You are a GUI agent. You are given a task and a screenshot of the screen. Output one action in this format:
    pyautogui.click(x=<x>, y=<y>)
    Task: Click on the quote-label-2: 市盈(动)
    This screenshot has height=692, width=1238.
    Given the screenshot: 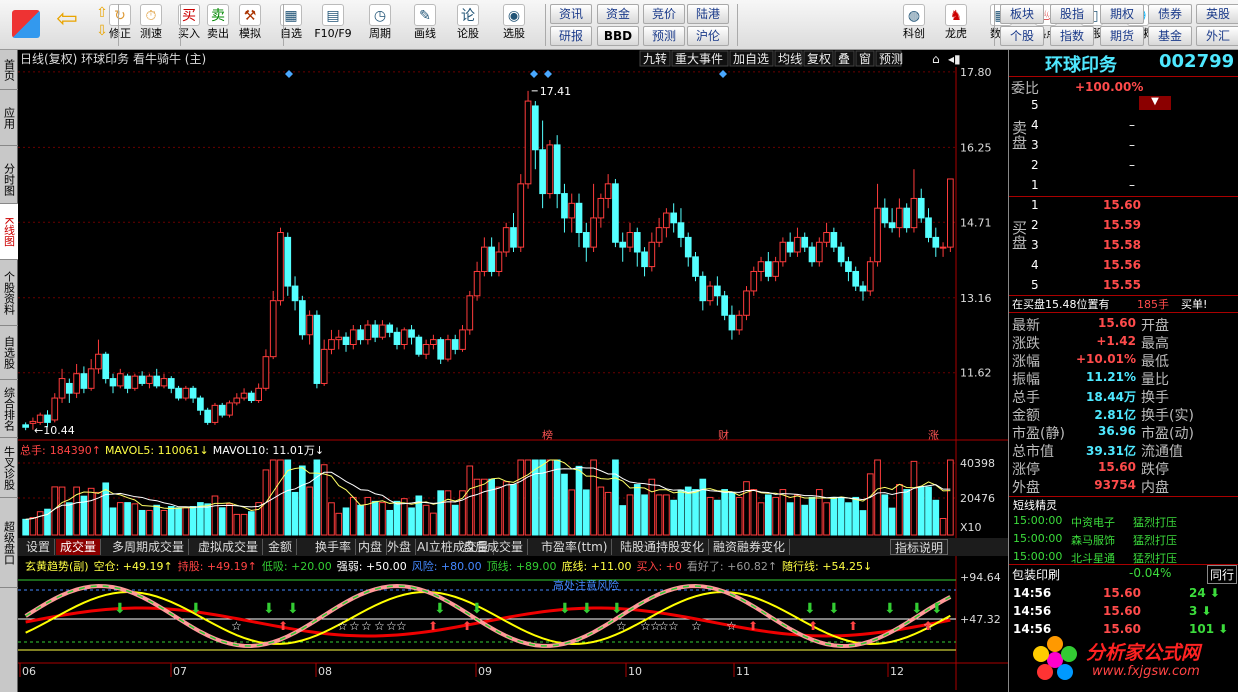 What is the action you would take?
    pyautogui.click(x=1167, y=434)
    